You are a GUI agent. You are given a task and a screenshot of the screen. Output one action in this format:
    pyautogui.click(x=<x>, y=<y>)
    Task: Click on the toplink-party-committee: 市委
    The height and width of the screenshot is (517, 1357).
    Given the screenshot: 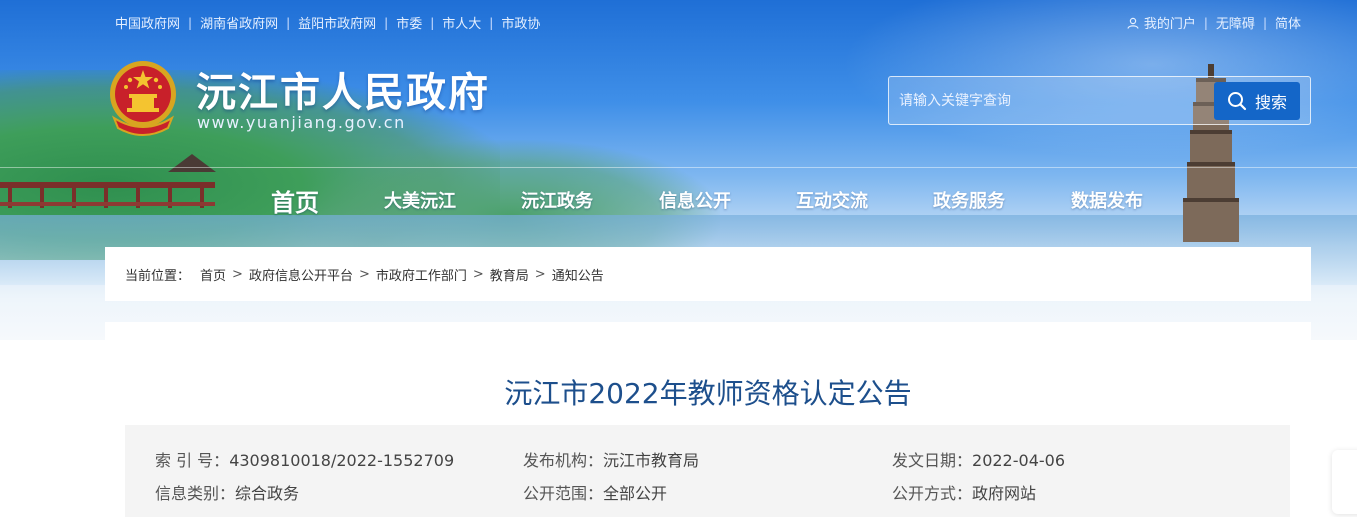 What is the action you would take?
    pyautogui.click(x=409, y=22)
    